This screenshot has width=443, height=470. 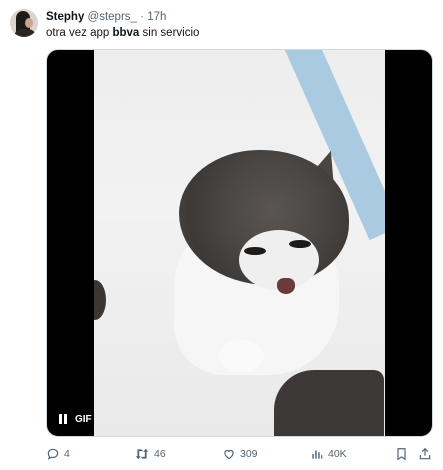 What do you see at coordinates (29, 23) in the screenshot?
I see `avatar-face` at bounding box center [29, 23].